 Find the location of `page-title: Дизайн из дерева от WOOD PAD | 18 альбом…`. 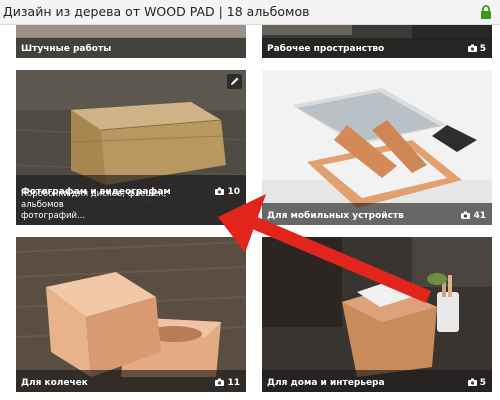

page-title: Дизайн из дерева от WOOD PAD | 18 альбом… is located at coordinates (156, 11).